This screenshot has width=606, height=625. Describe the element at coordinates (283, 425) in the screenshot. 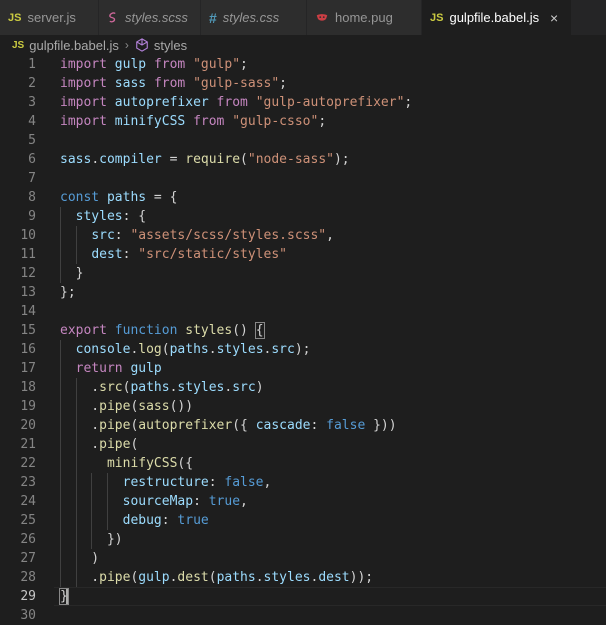

I see `code-token: cascade` at that location.